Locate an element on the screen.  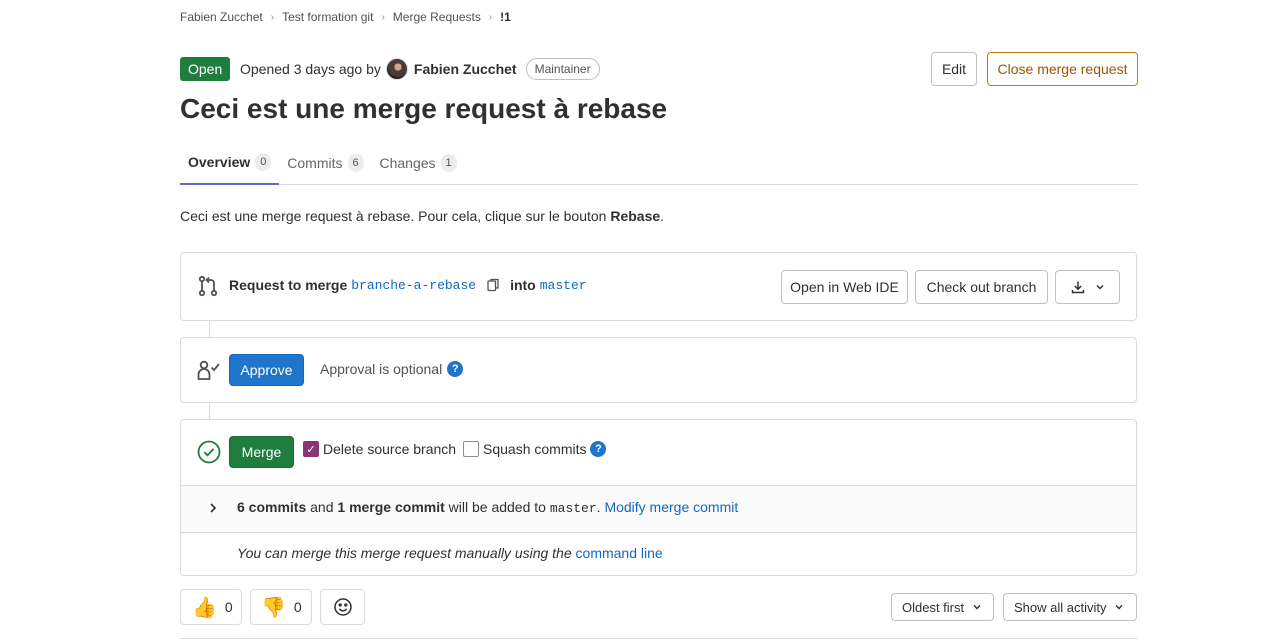
target-branch-link: master is located at coordinates (563, 285).